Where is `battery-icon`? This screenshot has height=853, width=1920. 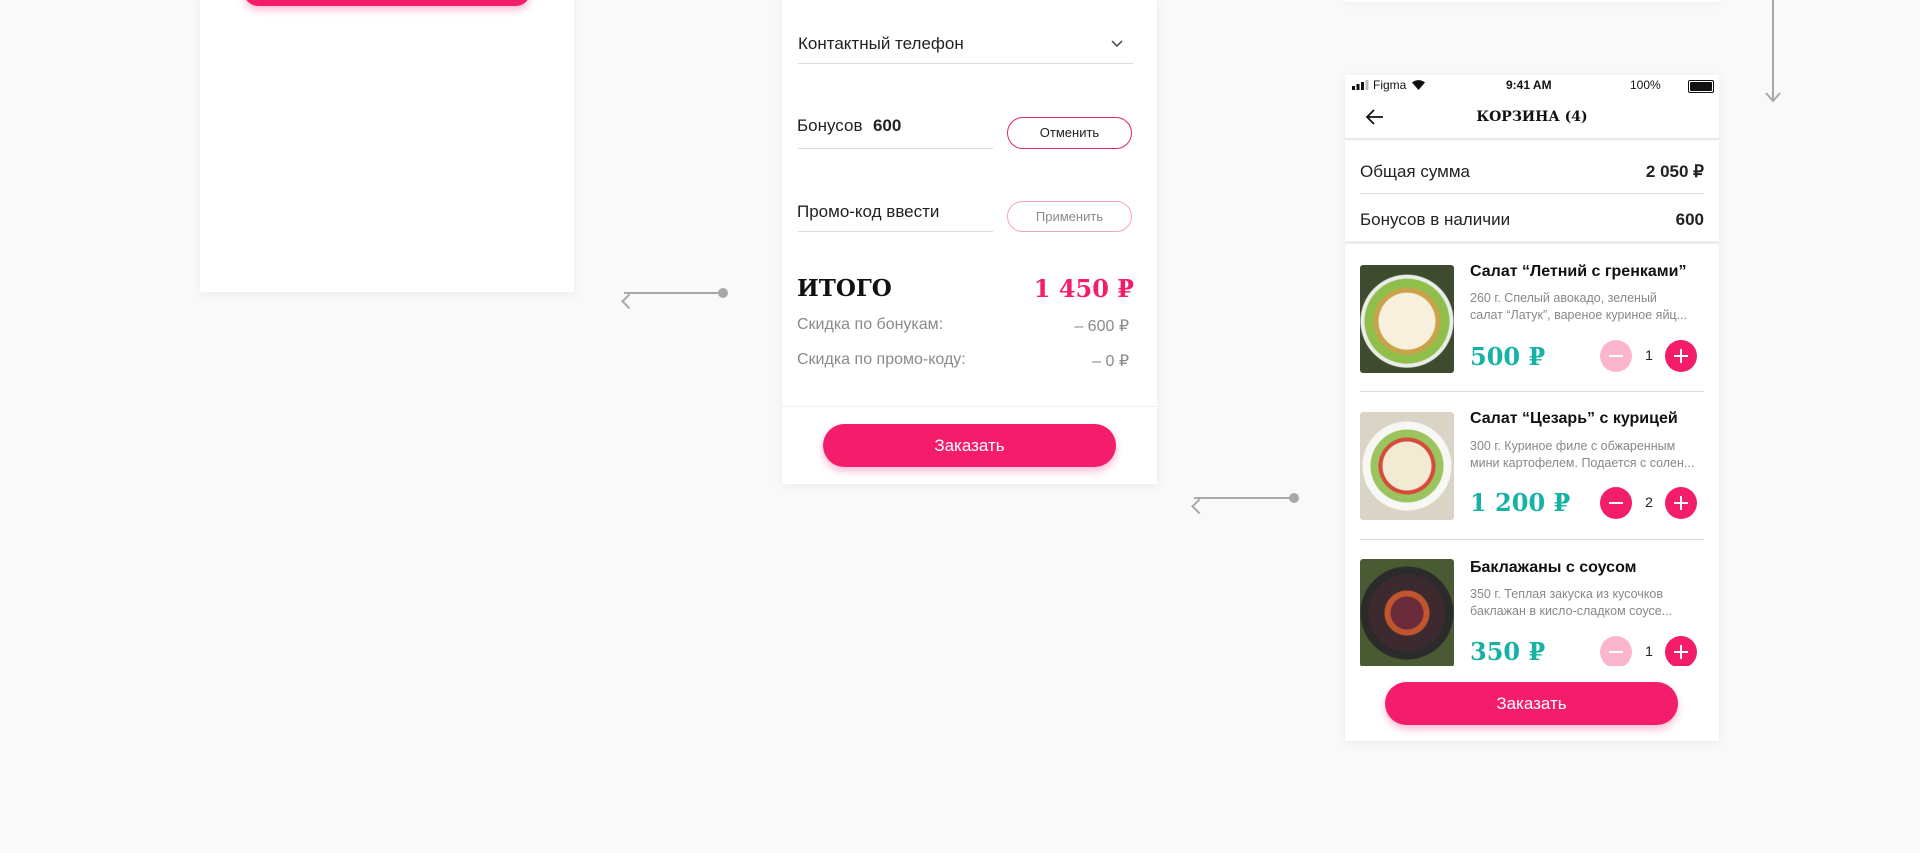 battery-icon is located at coordinates (1701, 86).